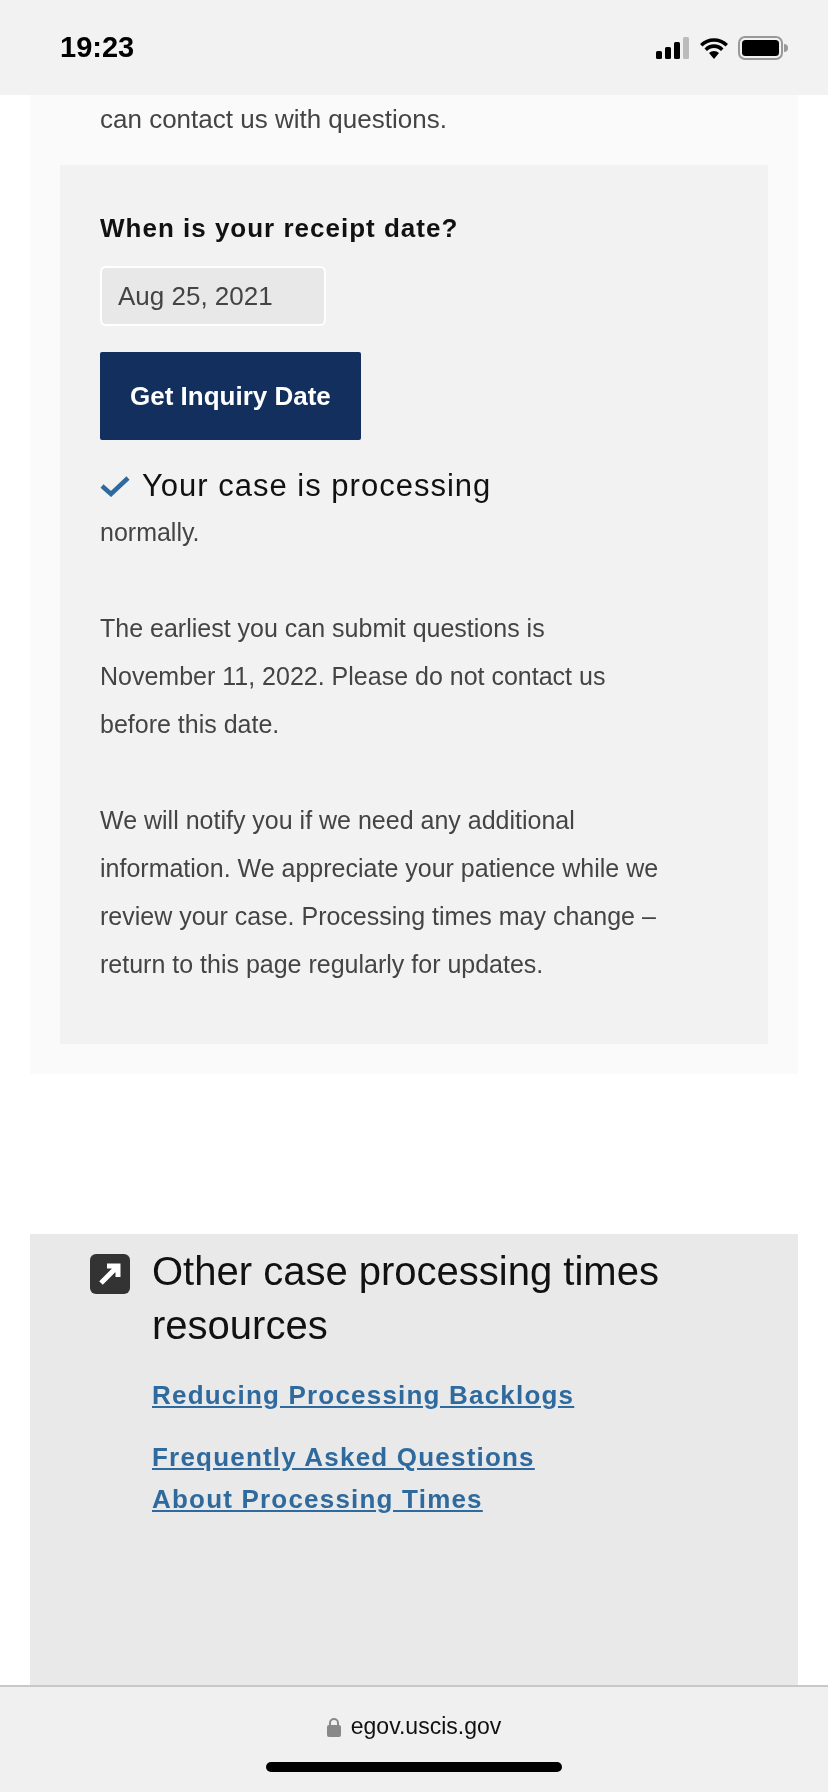  What do you see at coordinates (353, 676) in the screenshot?
I see `info-paragraph: The earliest you can submit questions is November 11, 2022. Please do not contact us before this date.` at bounding box center [353, 676].